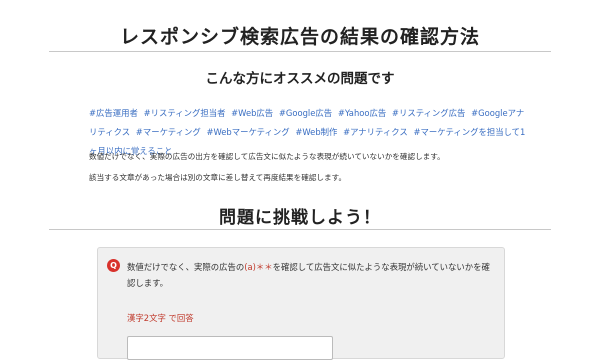  Describe the element at coordinates (362, 113) in the screenshot. I see `tag-link: #Yahoo広告` at that location.